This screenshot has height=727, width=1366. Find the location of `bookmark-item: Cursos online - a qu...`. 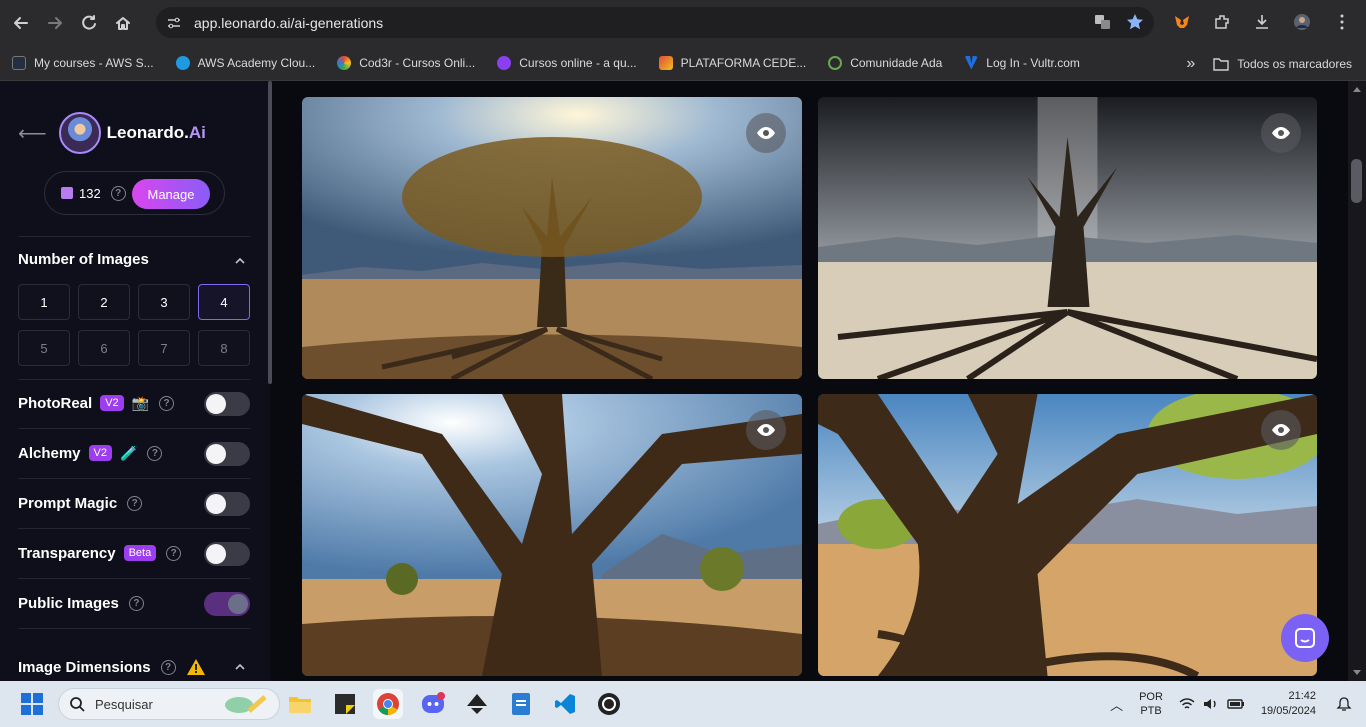

bookmark-item: Cursos online - a qu... is located at coordinates (567, 62).